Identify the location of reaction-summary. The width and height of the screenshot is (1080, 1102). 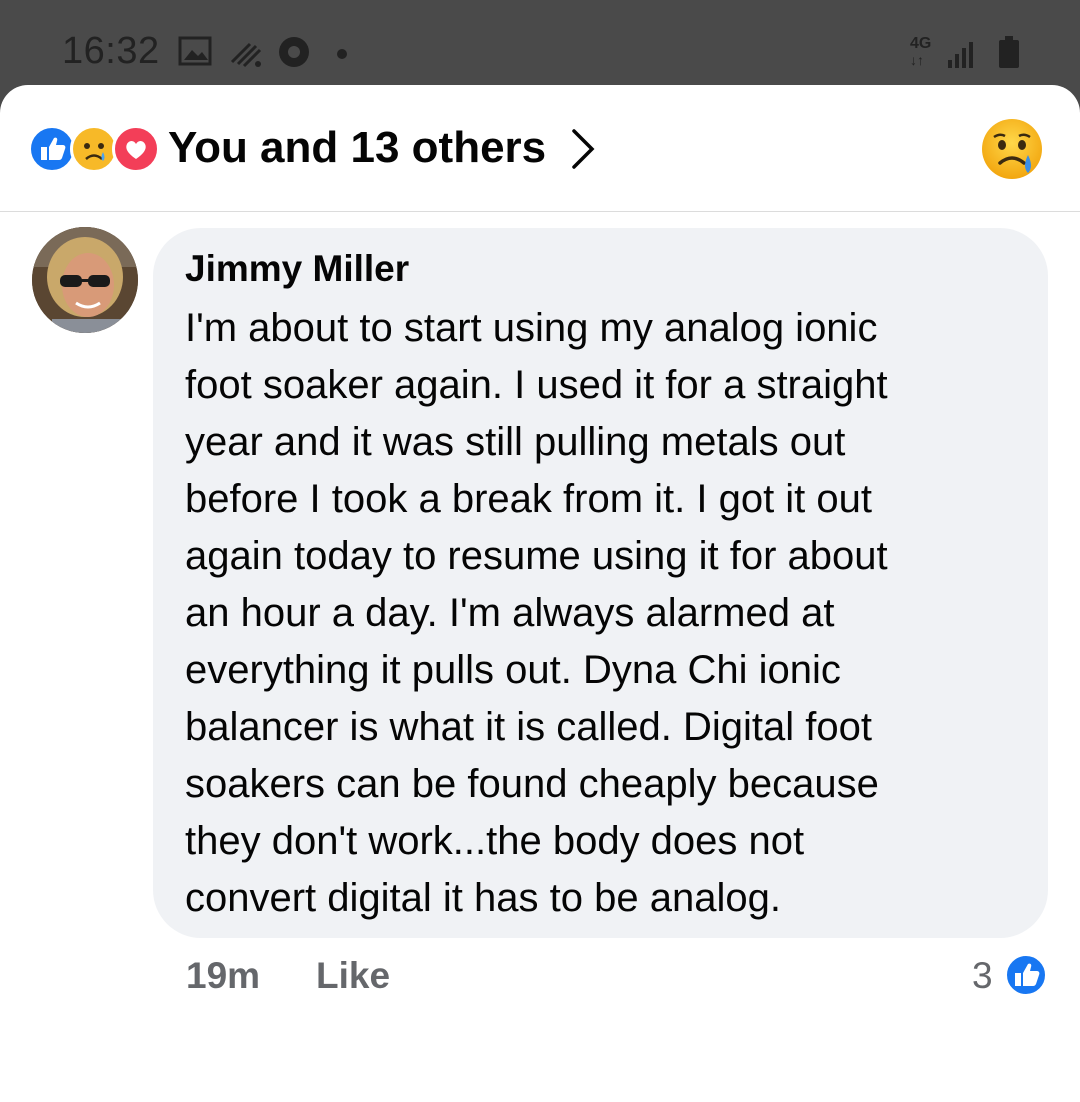
(94, 149).